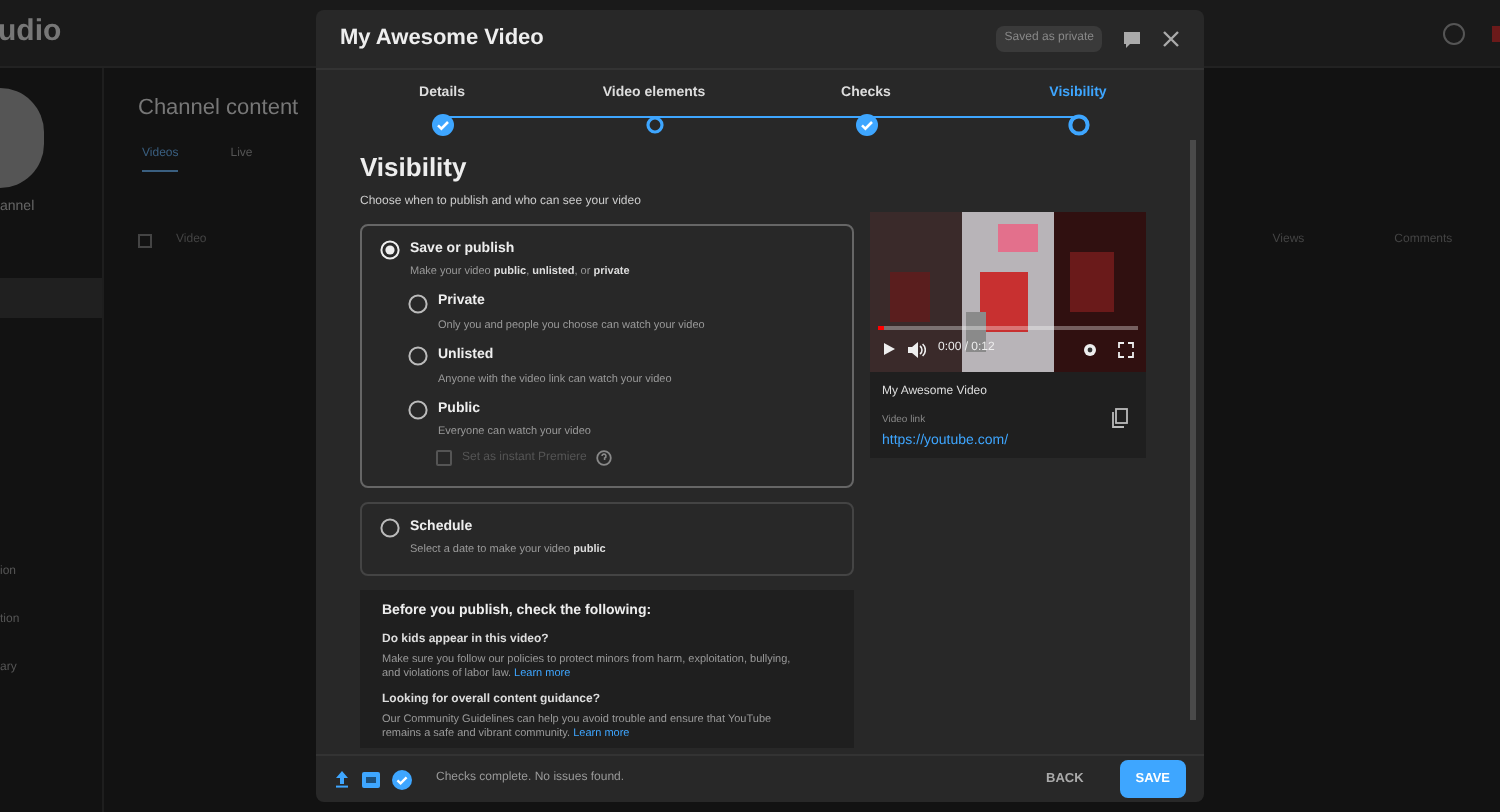 Image resolution: width=1500 pixels, height=812 pixels. Describe the element at coordinates (442, 39) in the screenshot. I see `dialog-title: My Awesome Video` at that location.